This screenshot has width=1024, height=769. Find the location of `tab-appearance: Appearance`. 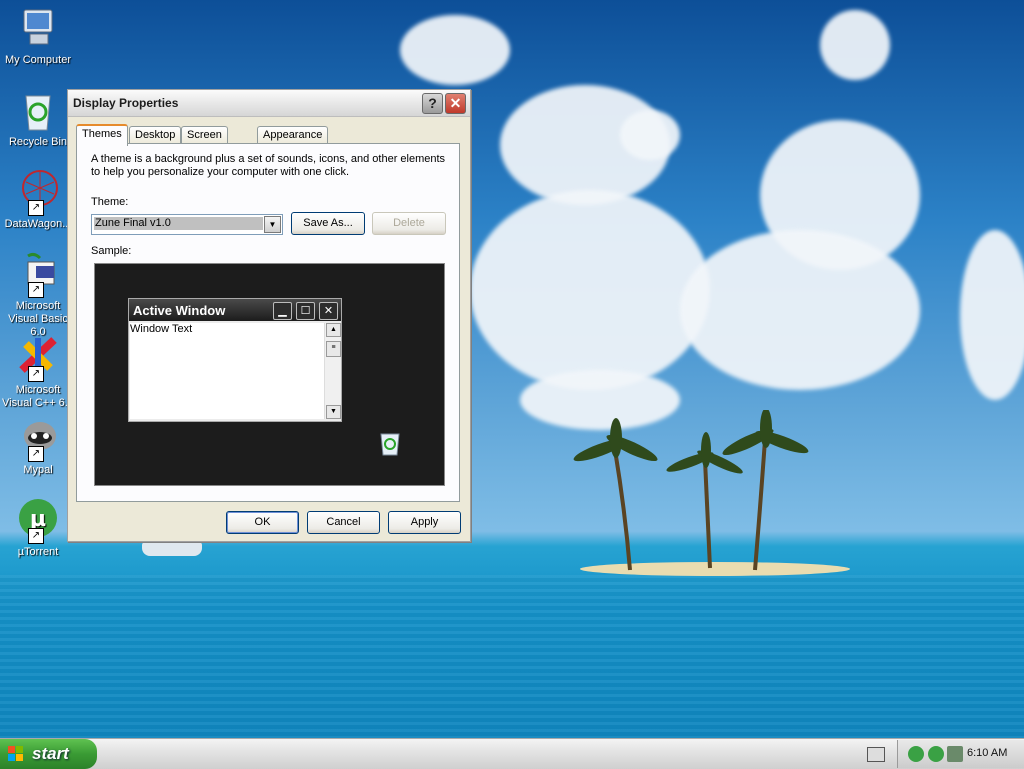

tab-appearance: Appearance is located at coordinates (293, 135).